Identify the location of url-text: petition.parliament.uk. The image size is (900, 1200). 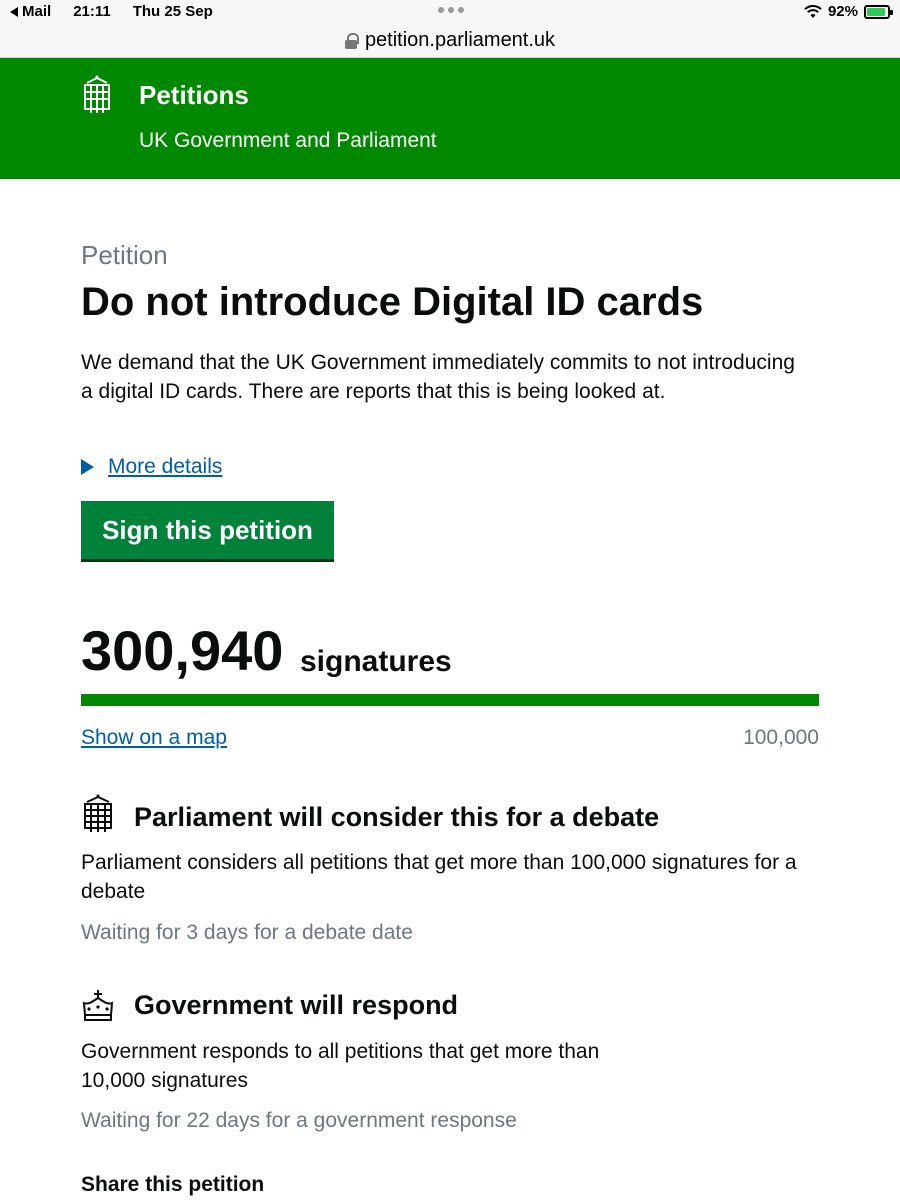
(460, 40).